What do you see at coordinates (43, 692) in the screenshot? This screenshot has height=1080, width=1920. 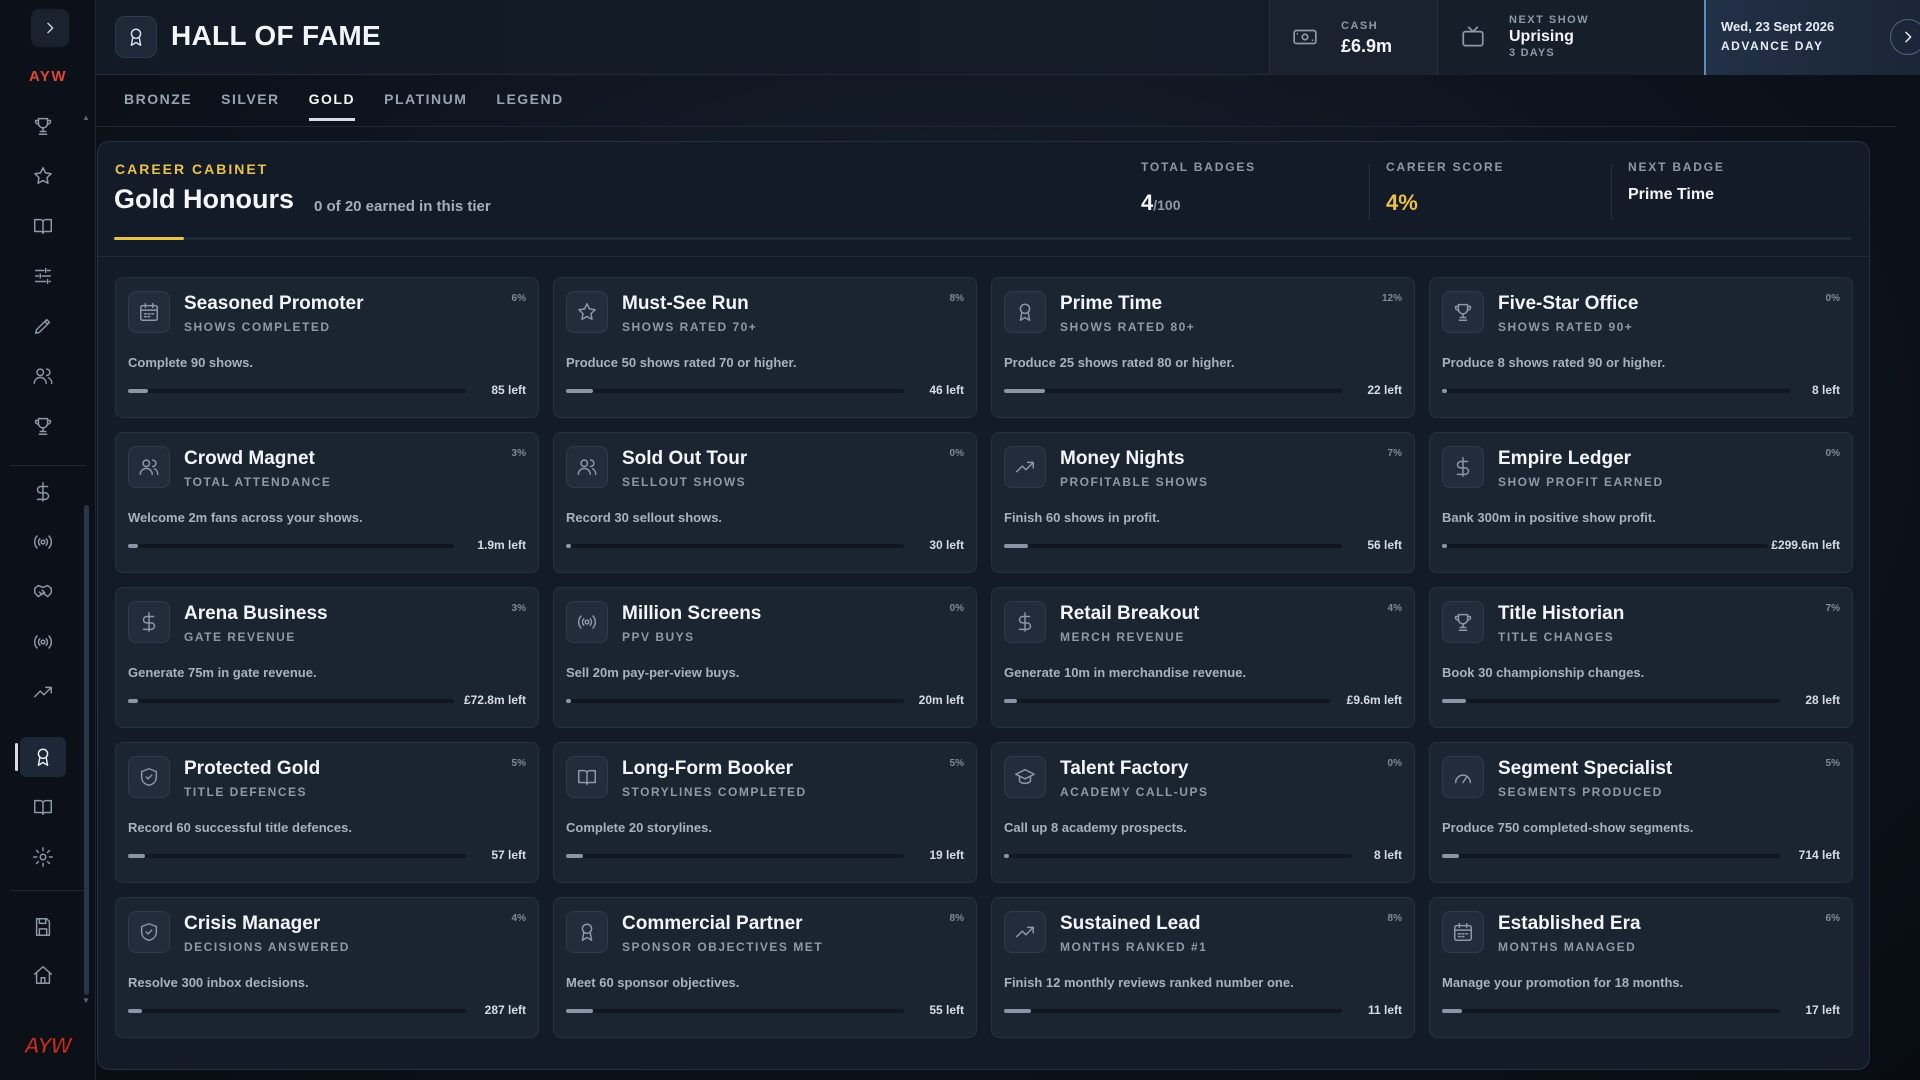 I see `sidebar-item-trend` at bounding box center [43, 692].